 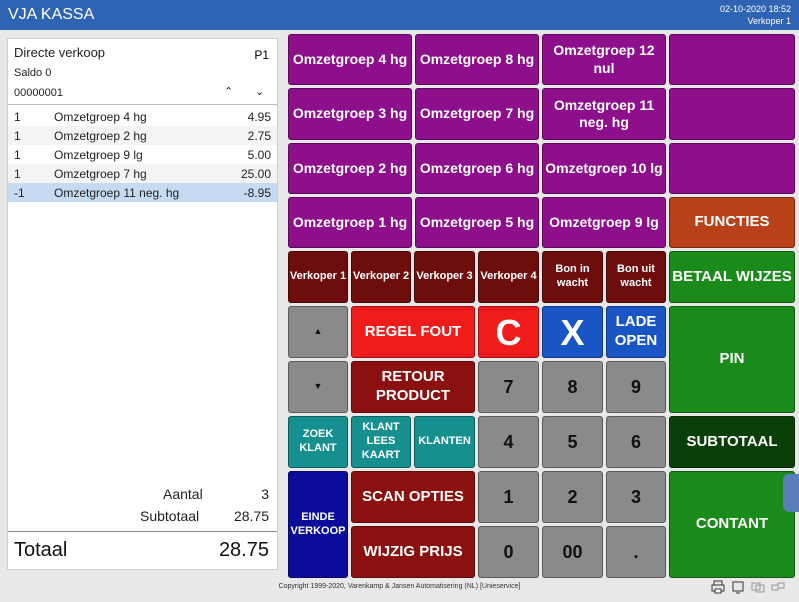 What do you see at coordinates (477, 59) in the screenshot?
I see `group-8-button: Omzetgroep 8 hg` at bounding box center [477, 59].